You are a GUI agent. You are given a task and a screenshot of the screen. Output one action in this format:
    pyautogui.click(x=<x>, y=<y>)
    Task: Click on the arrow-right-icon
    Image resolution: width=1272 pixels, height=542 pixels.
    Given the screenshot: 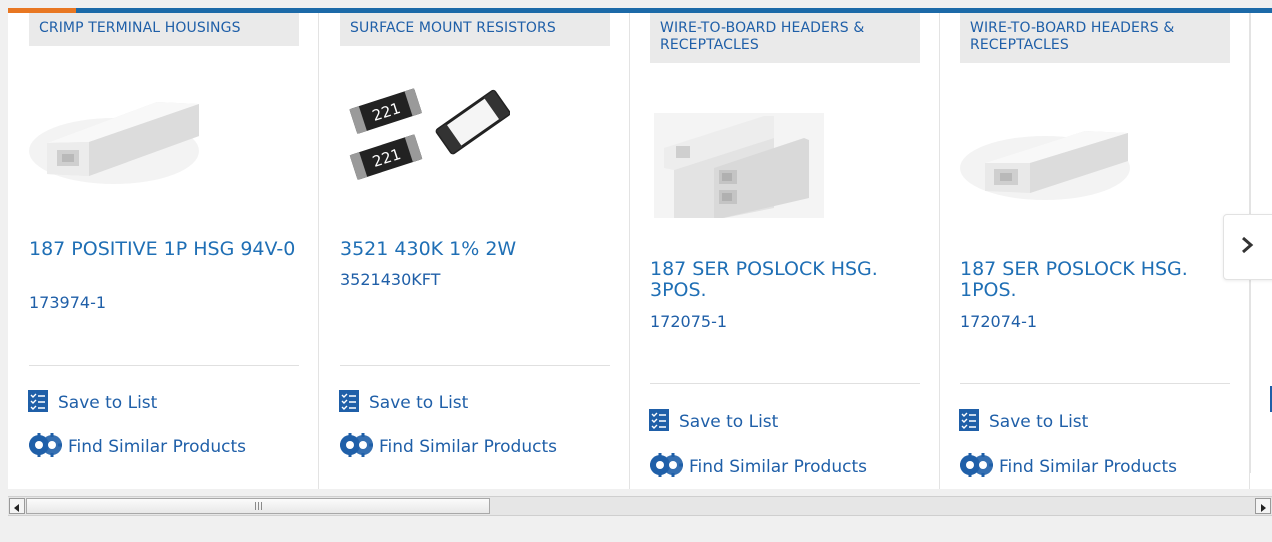 What is the action you would take?
    pyautogui.click(x=1263, y=506)
    